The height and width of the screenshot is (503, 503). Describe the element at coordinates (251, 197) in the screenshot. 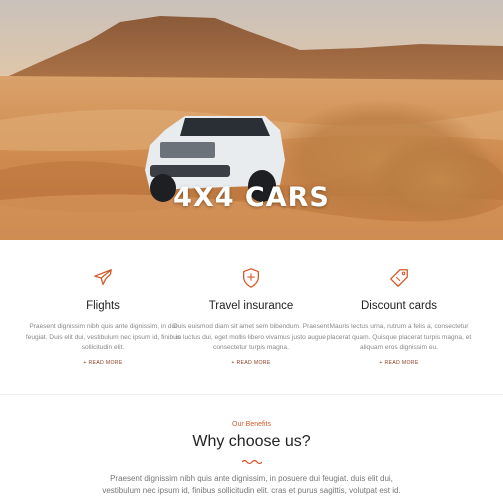

I see `hero-title: 4X4 CARS` at that location.